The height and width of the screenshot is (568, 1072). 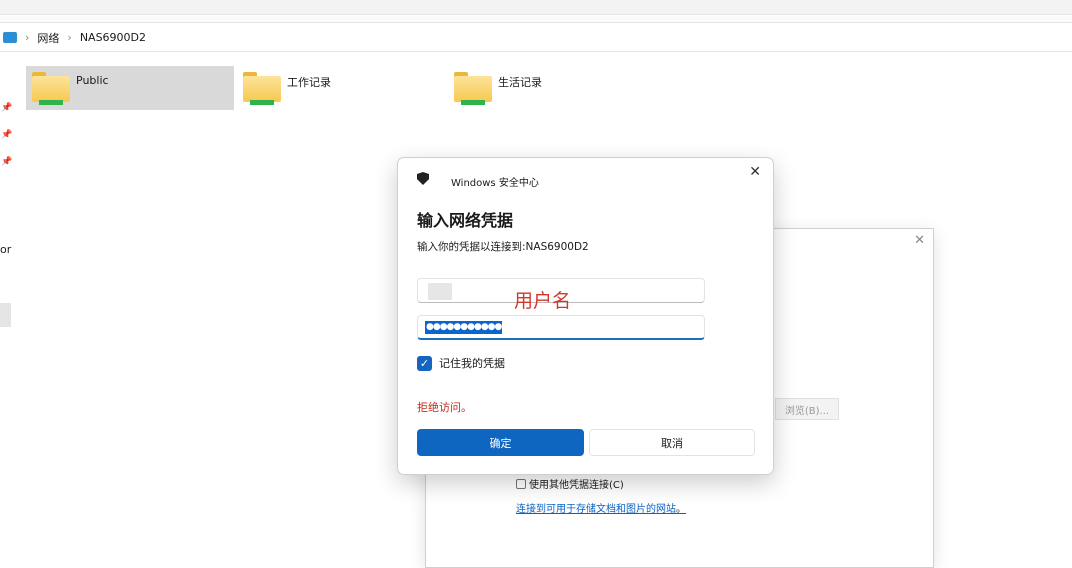 I want to click on link-suffix: 。, so click(x=681, y=509).